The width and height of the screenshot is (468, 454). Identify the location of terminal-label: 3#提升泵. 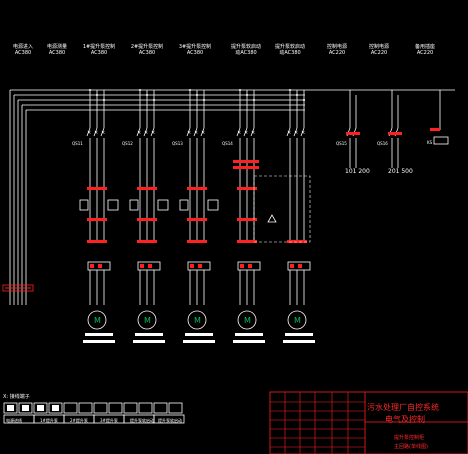
(109, 420).